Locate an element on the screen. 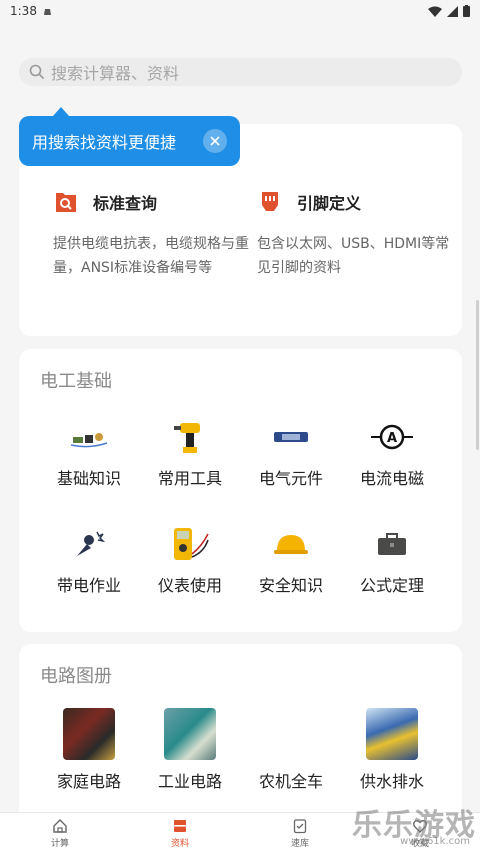 The width and height of the screenshot is (480, 853). clipboard-check-icon is located at coordinates (300, 825).